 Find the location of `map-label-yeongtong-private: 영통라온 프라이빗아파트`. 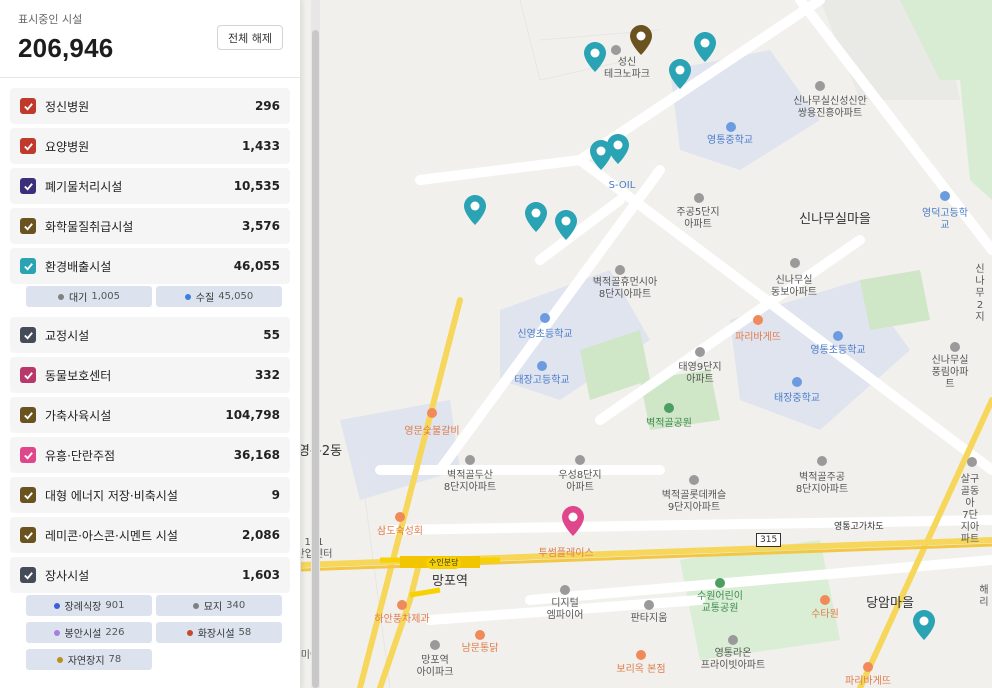

map-label-yeongtong-private: 영통라온 프라이빗아파트 is located at coordinates (733, 659).